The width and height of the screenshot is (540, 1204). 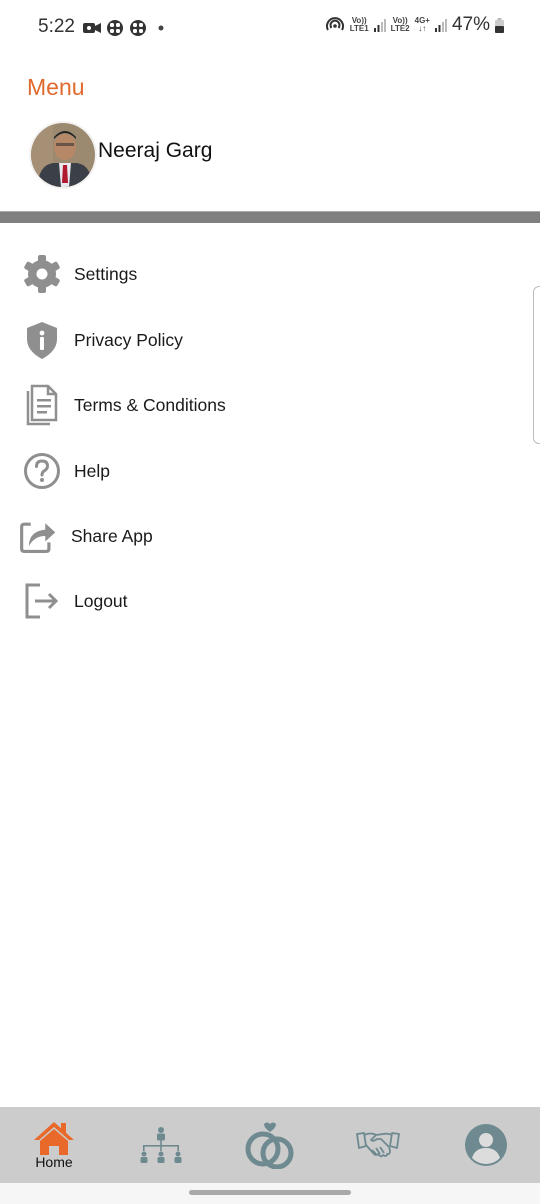 I want to click on document-icon, so click(x=42, y=405).